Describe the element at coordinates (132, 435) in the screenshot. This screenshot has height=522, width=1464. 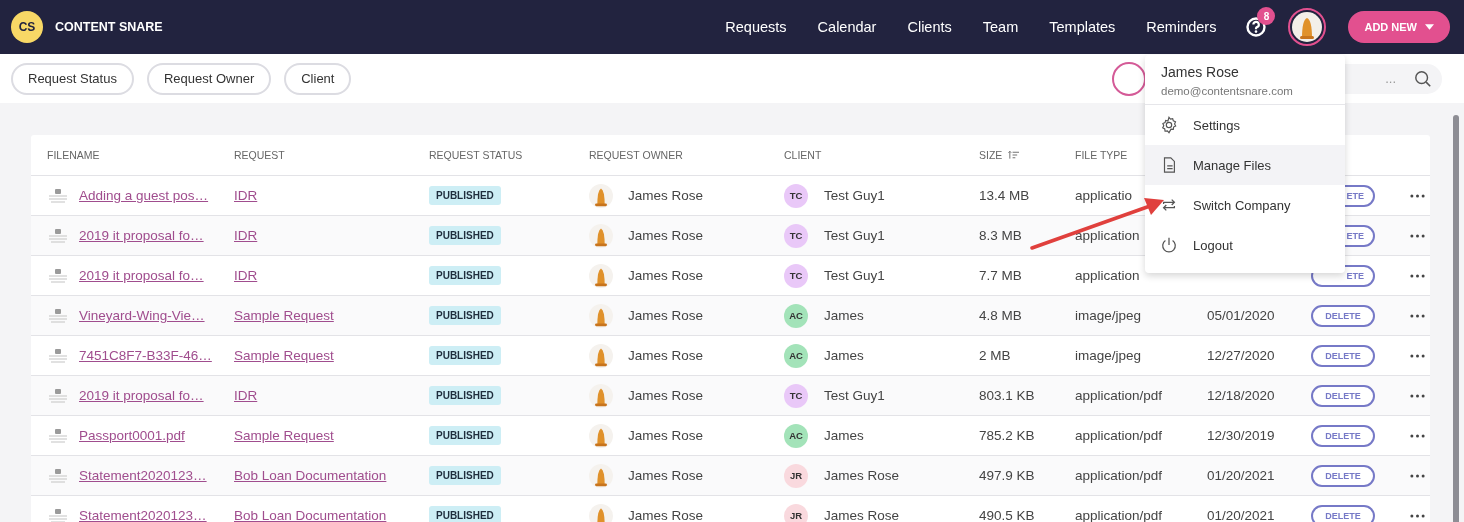
I see `file-link: Passport0001.pdf` at that location.